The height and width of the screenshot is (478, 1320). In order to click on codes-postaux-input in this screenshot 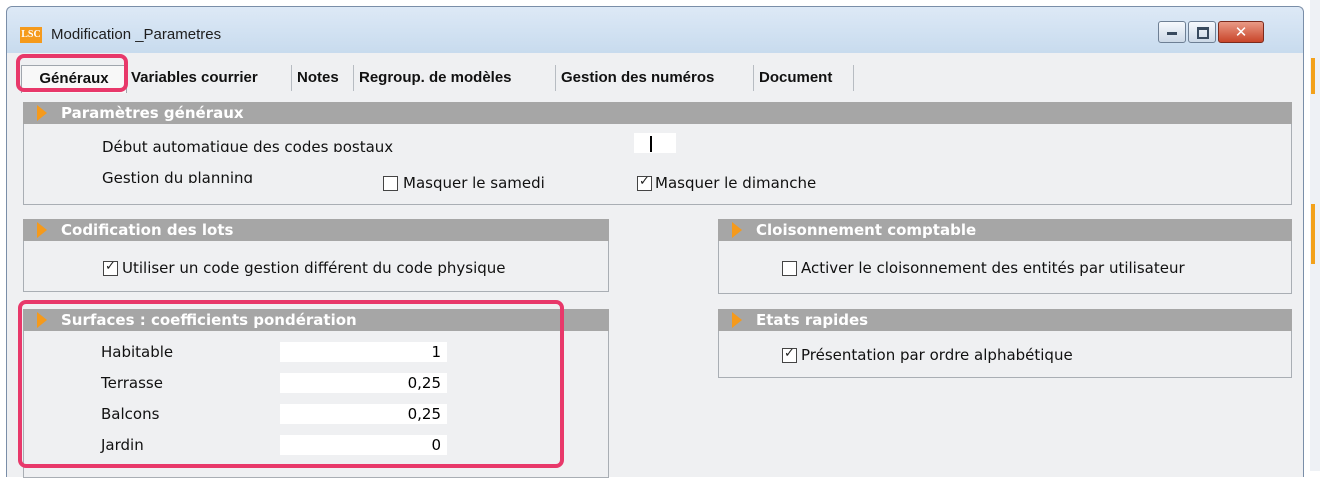, I will do `click(655, 143)`.